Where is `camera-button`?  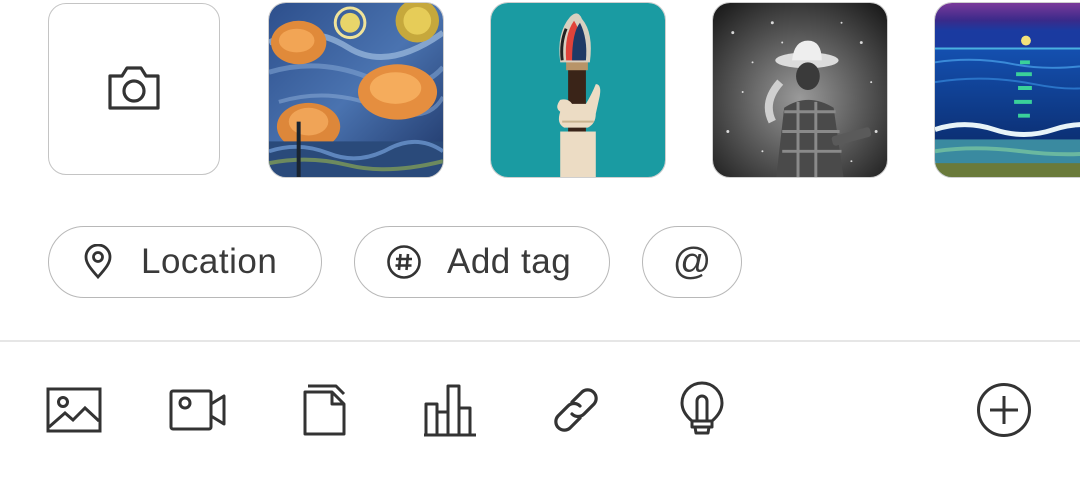 camera-button is located at coordinates (134, 89).